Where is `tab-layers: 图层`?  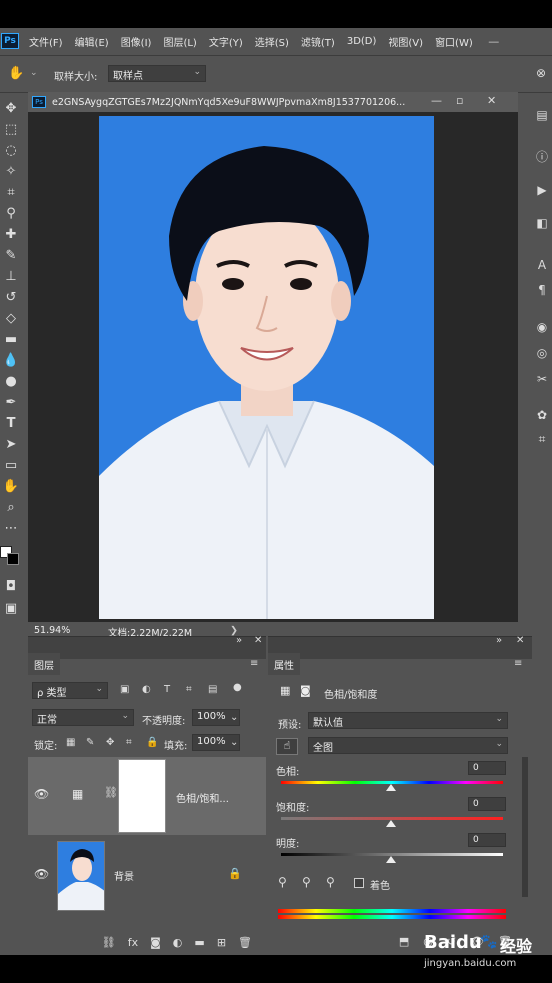
tab-layers: 图层 is located at coordinates (44, 664).